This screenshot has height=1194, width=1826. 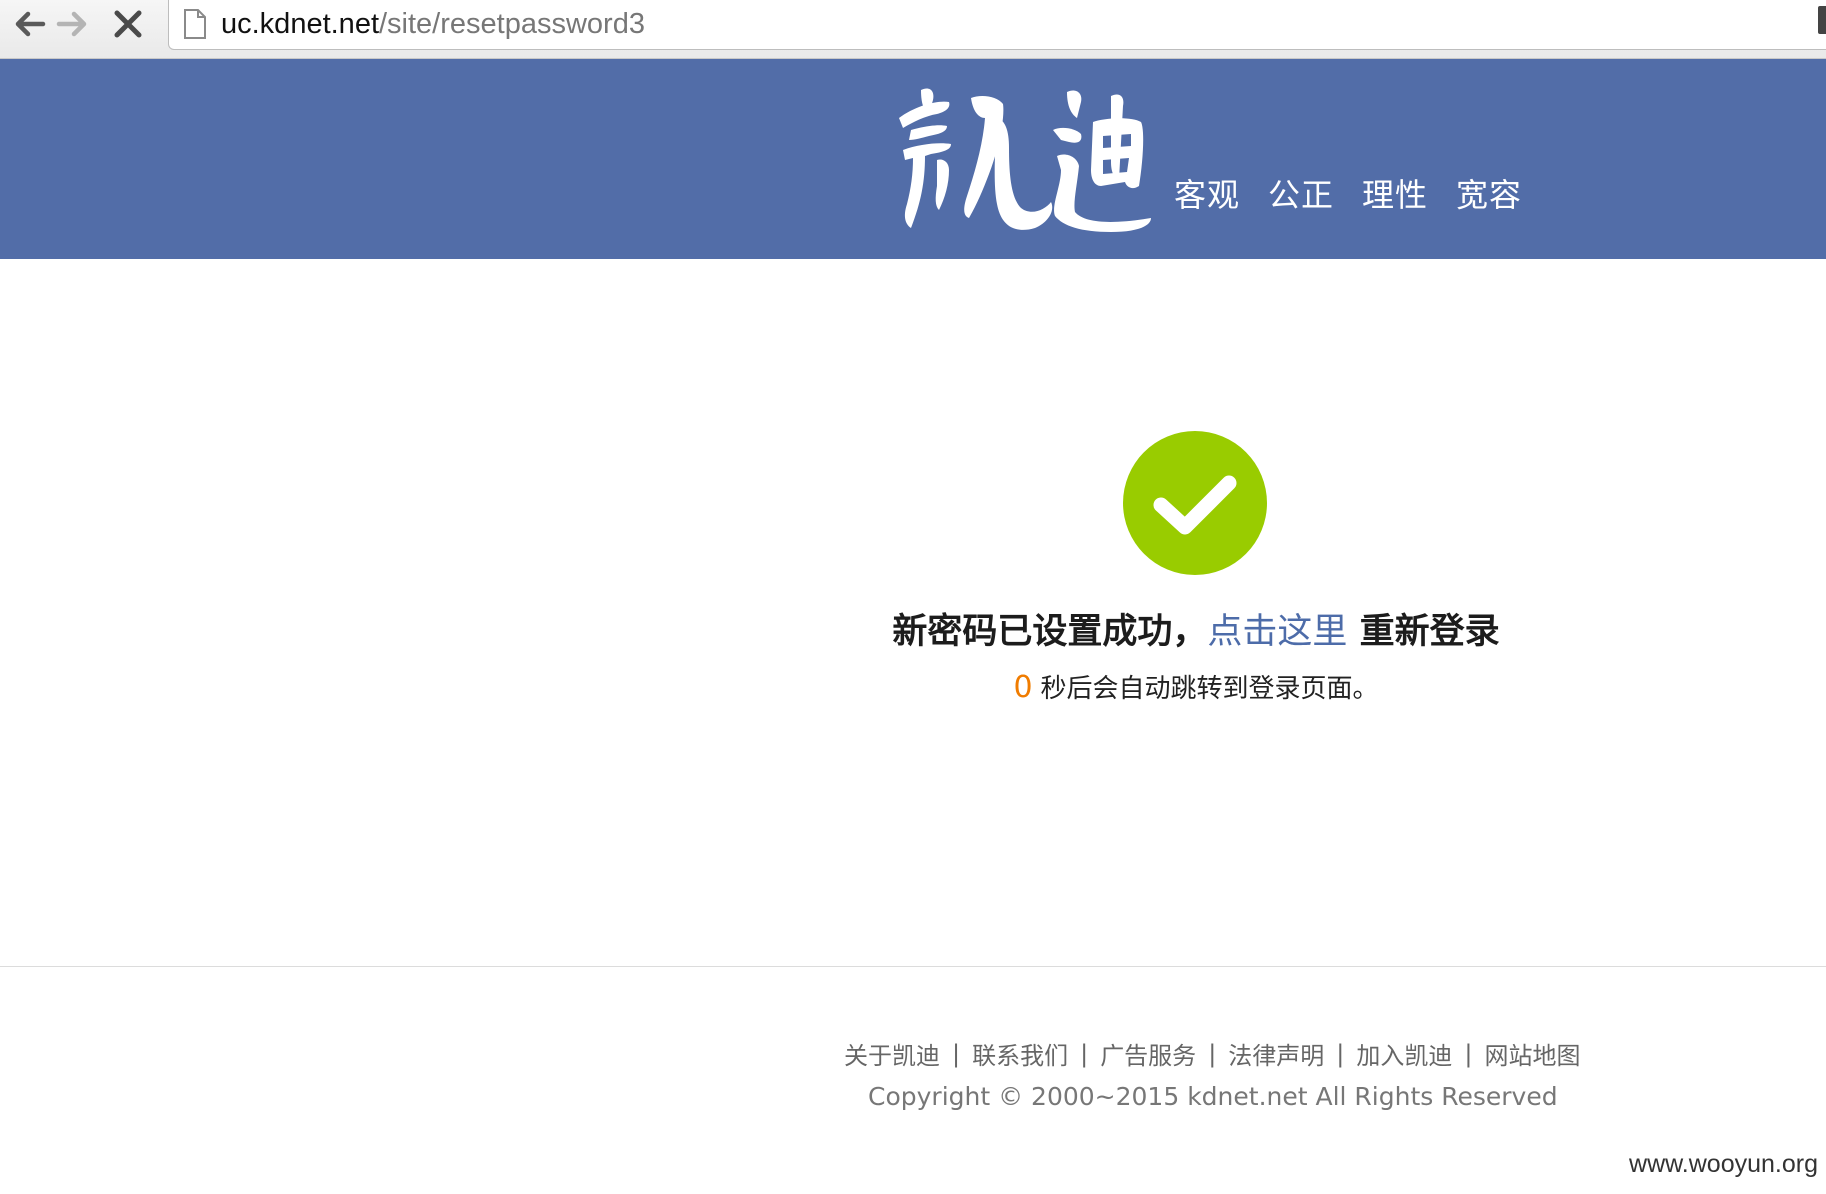 What do you see at coordinates (913, 966) in the screenshot?
I see `footer-divider` at bounding box center [913, 966].